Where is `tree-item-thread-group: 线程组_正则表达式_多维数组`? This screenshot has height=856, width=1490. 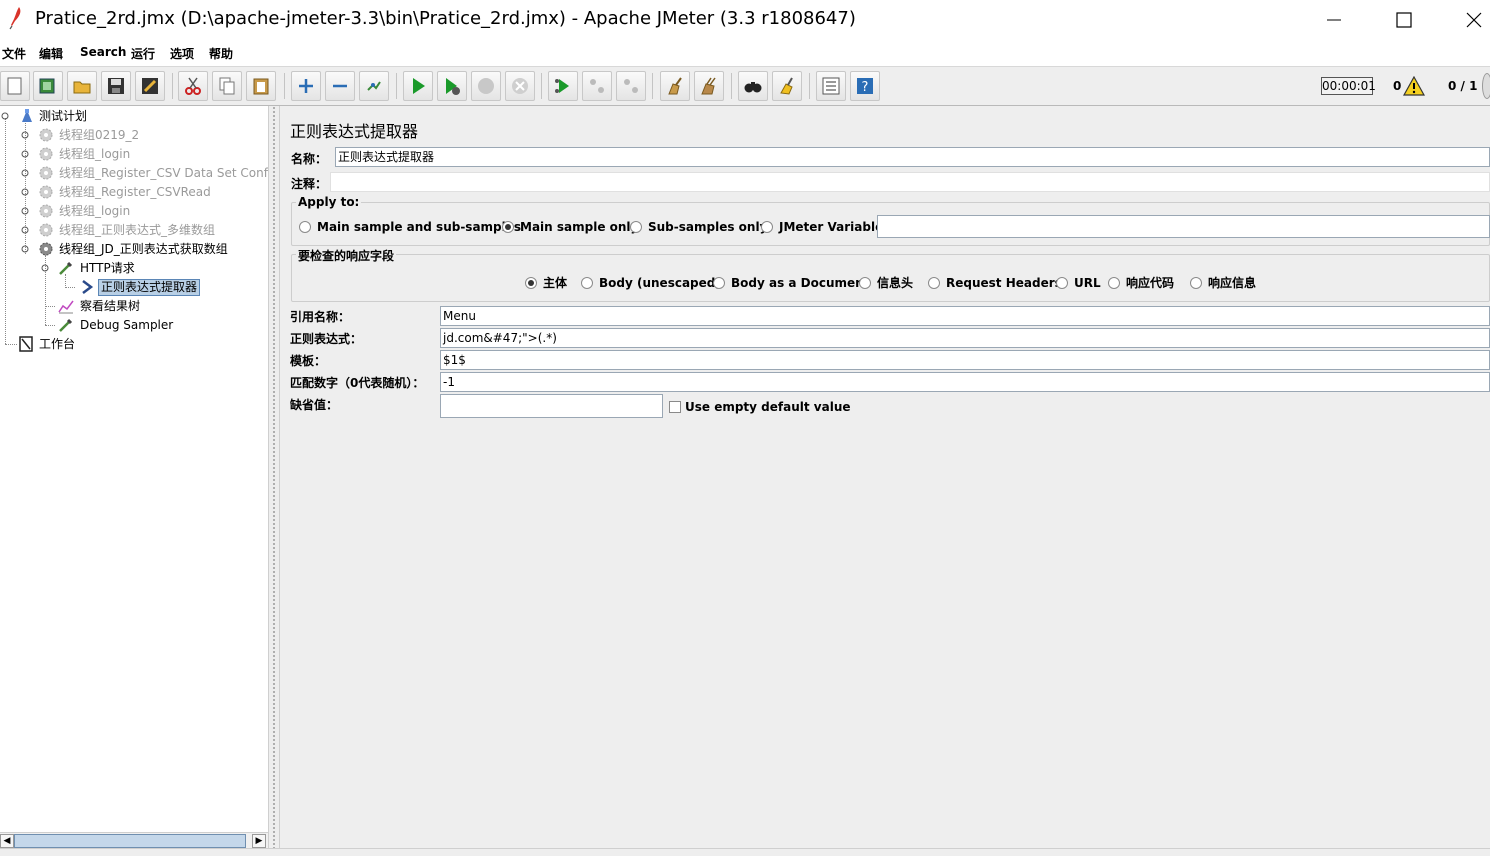 tree-item-thread-group: 线程组_正则表达式_多维数组 is located at coordinates (134, 230).